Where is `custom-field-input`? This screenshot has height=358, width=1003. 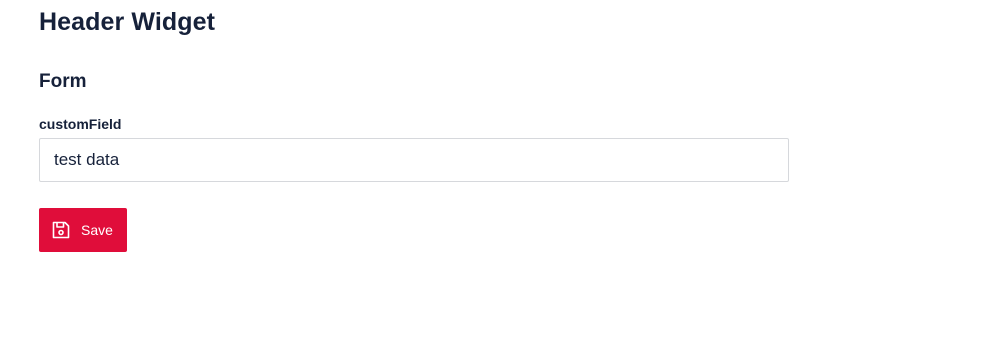 custom-field-input is located at coordinates (414, 160).